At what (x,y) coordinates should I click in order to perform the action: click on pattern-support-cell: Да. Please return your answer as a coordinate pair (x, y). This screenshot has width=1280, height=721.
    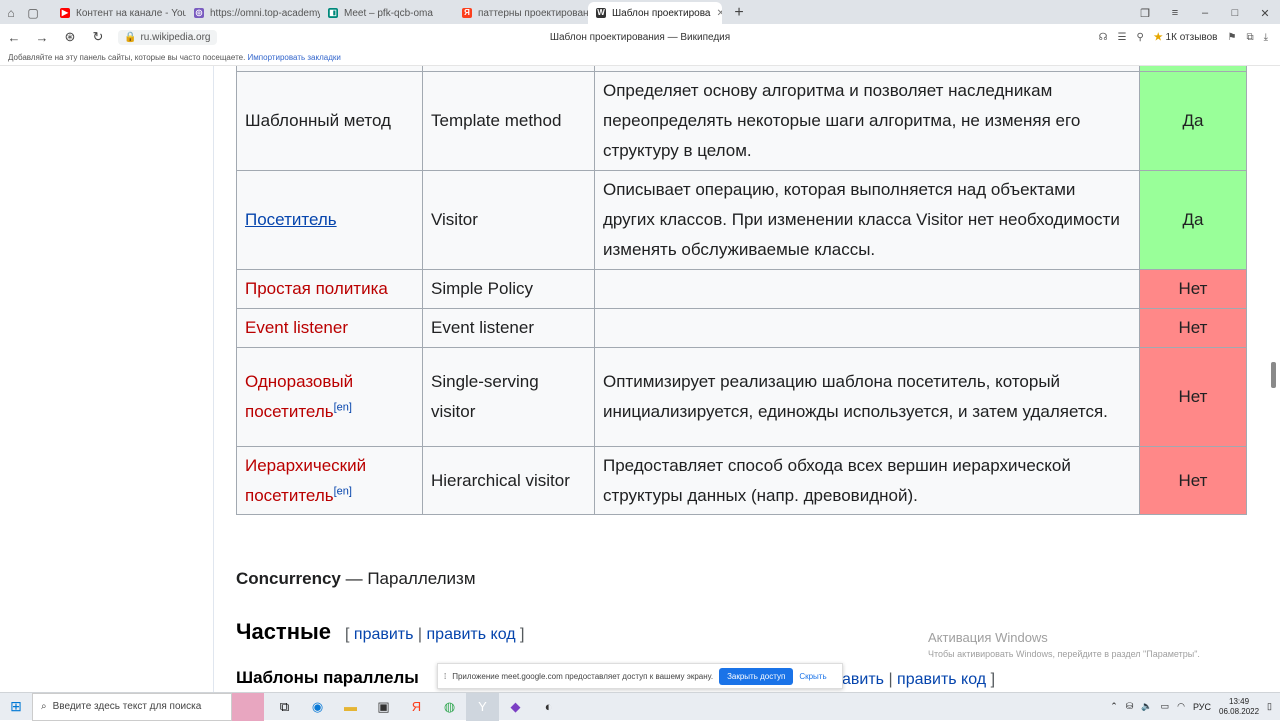
    Looking at the image, I should click on (1193, 121).